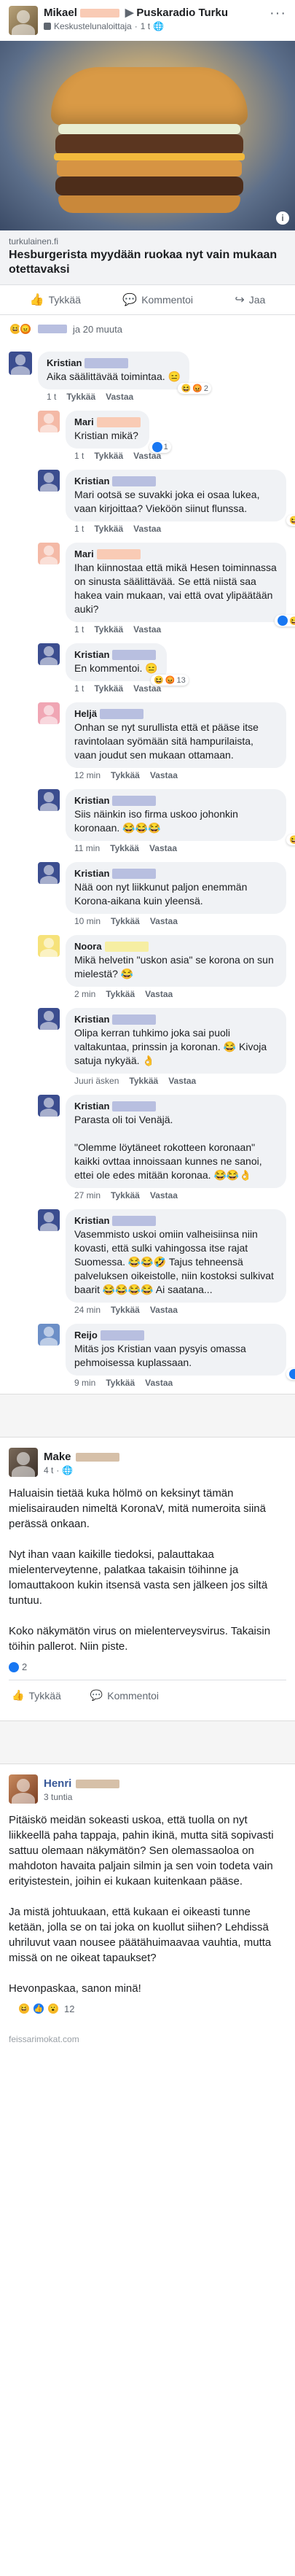  Describe the element at coordinates (84, 1383) in the screenshot. I see `comment-time: 9 min` at that location.